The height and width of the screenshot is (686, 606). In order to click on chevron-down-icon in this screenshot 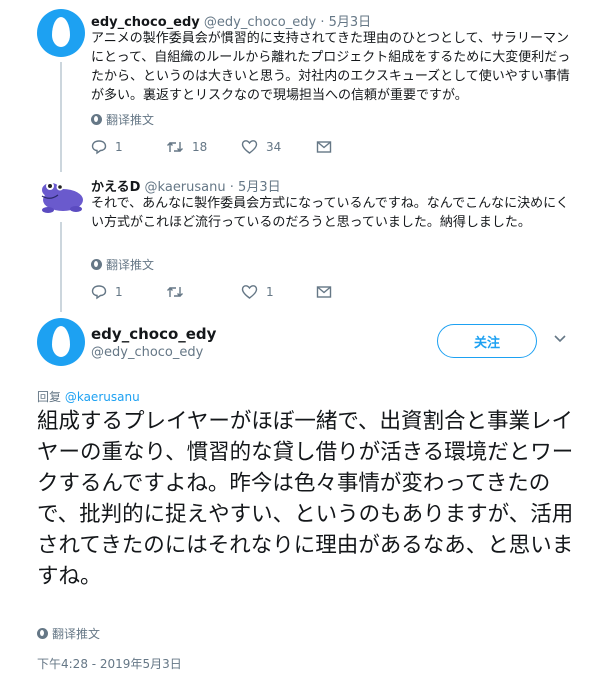, I will do `click(560, 339)`.